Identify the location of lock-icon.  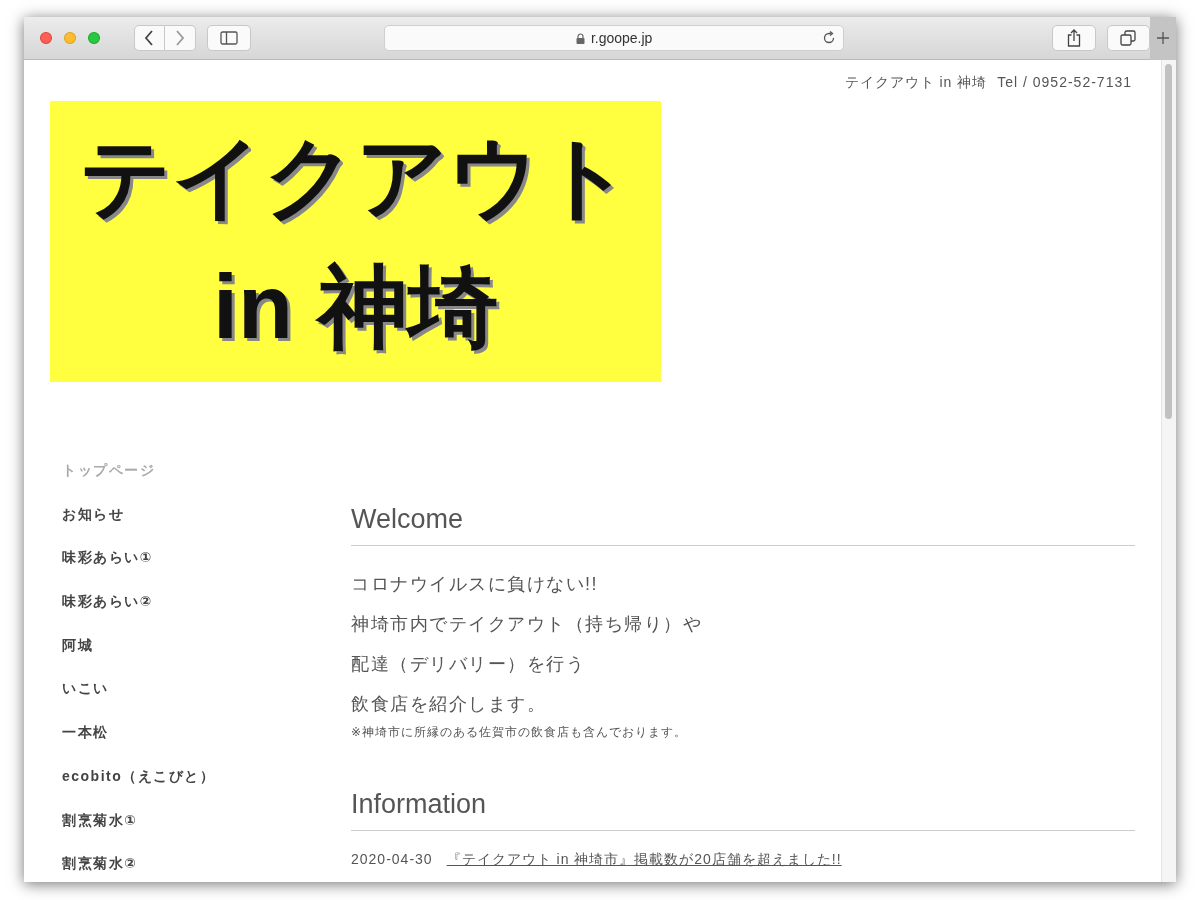
(580, 38).